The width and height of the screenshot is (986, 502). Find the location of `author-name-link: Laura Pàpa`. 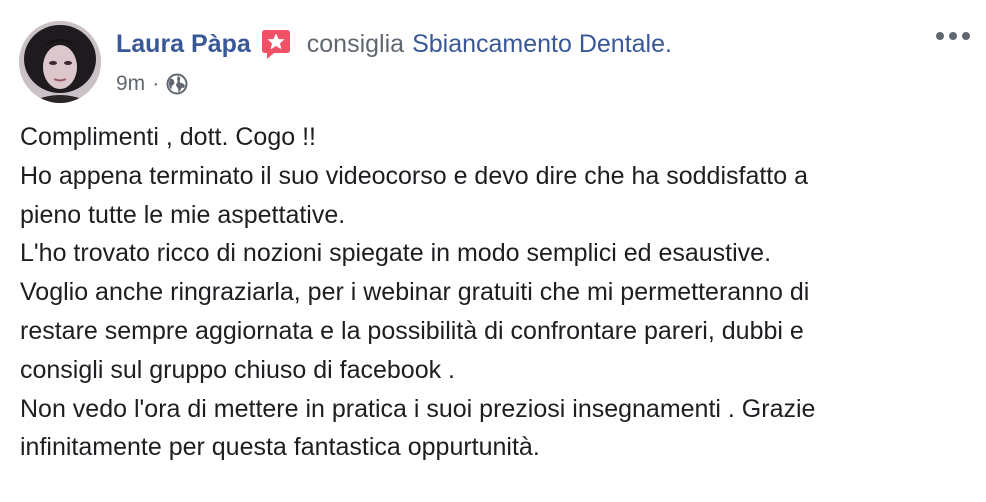

author-name-link: Laura Pàpa is located at coordinates (183, 44).